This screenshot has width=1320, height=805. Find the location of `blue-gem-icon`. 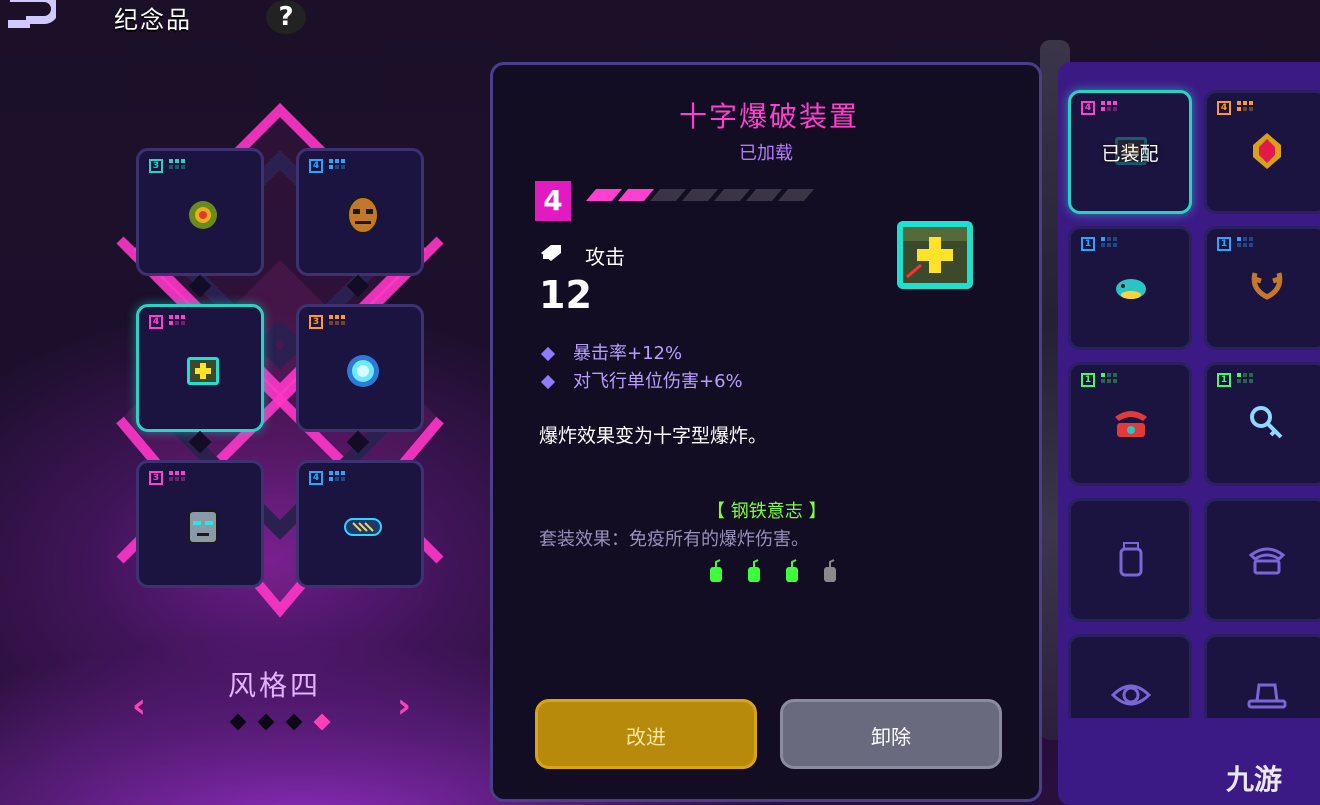

blue-gem-icon is located at coordinates (363, 371).